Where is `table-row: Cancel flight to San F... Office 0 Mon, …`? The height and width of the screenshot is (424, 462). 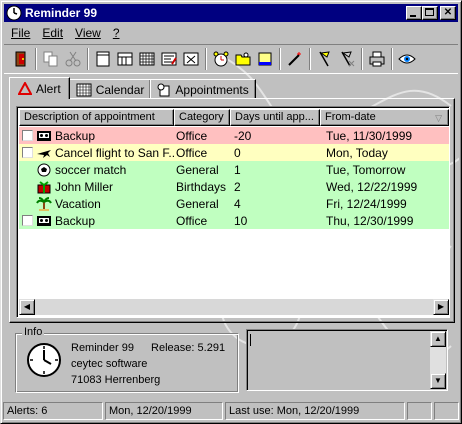 table-row: Cancel flight to San F... Office 0 Mon, … is located at coordinates (234, 152).